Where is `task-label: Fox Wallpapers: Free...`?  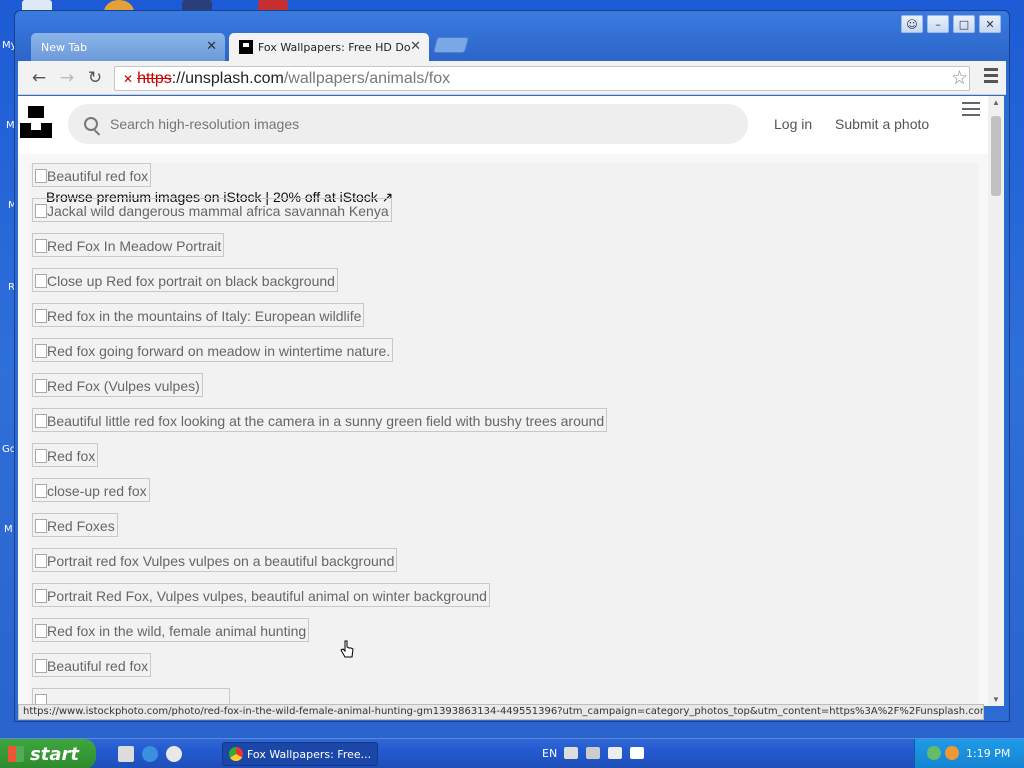 task-label: Fox Wallpapers: Free... is located at coordinates (309, 754).